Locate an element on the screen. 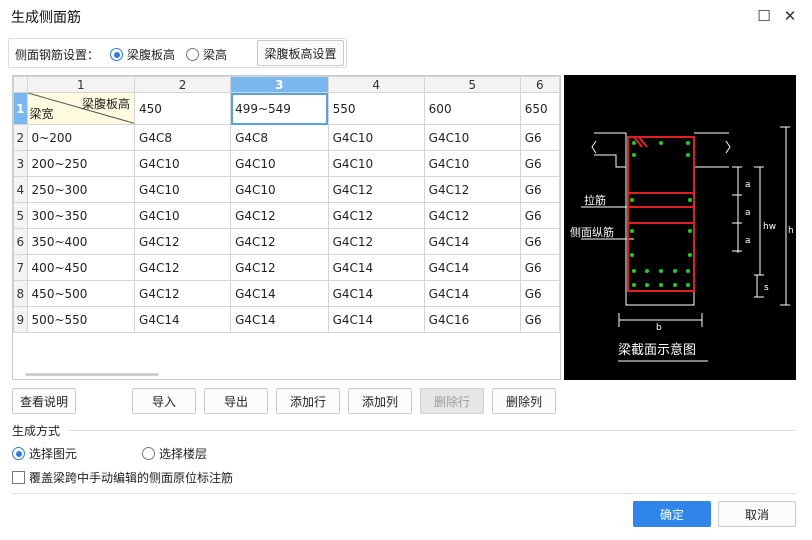  table-cell: 0~200 is located at coordinates (81, 137).